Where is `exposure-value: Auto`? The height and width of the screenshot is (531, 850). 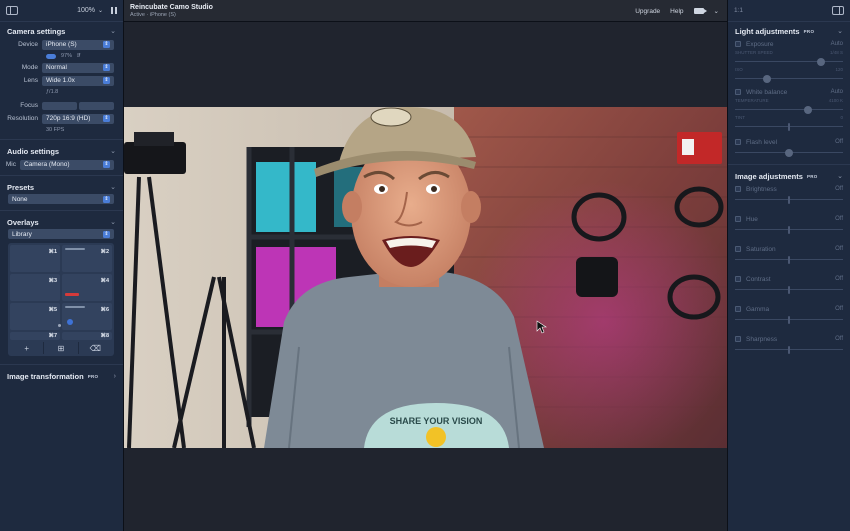 exposure-value: Auto is located at coordinates (836, 44).